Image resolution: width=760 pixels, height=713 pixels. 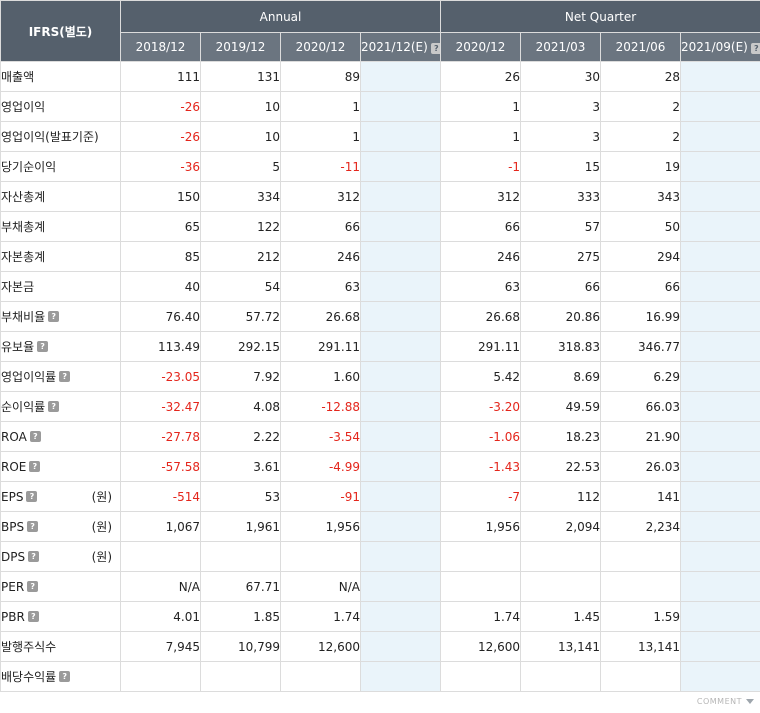 What do you see at coordinates (60, 436) in the screenshot?
I see `row-label-cell: ROA?` at bounding box center [60, 436].